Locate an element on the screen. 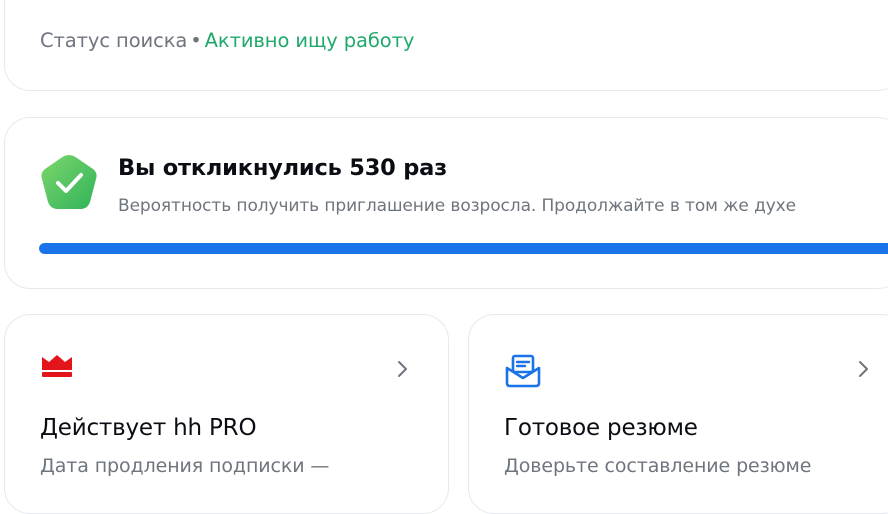  ready-resume-subtitle: Доверьте составление резюме is located at coordinates (658, 466).